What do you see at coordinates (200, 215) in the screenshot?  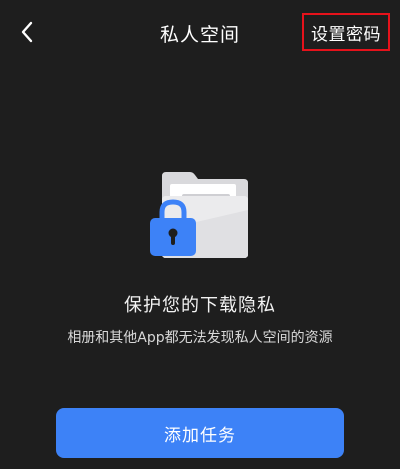 I see `locked-folder-icon` at bounding box center [200, 215].